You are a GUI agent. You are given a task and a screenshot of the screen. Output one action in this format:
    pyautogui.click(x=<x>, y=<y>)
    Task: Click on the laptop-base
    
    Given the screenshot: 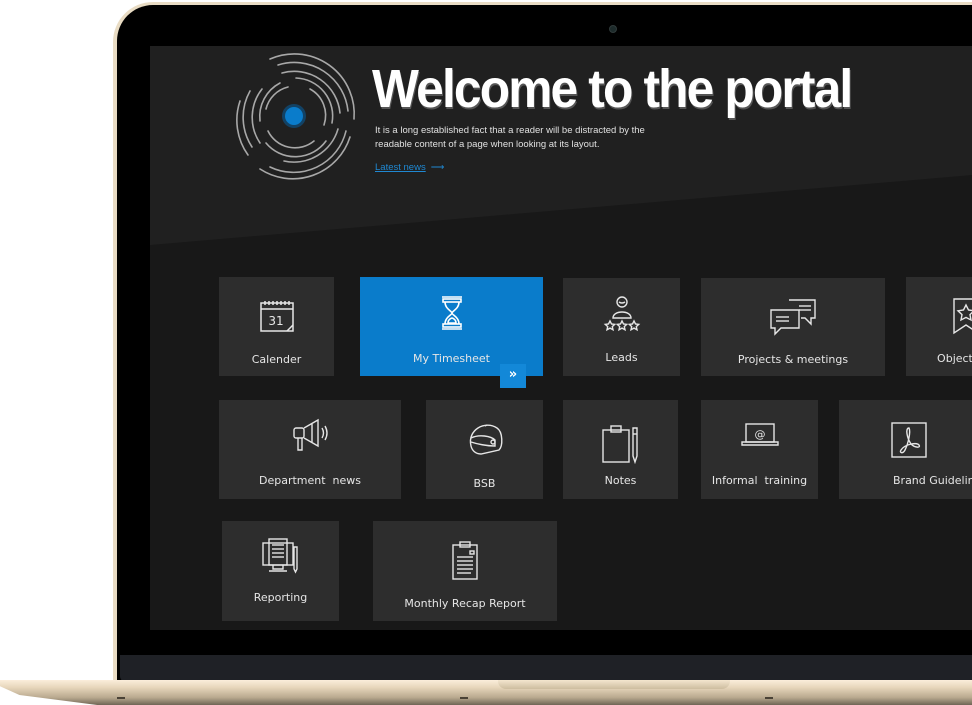 What is the action you would take?
    pyautogui.click(x=486, y=692)
    